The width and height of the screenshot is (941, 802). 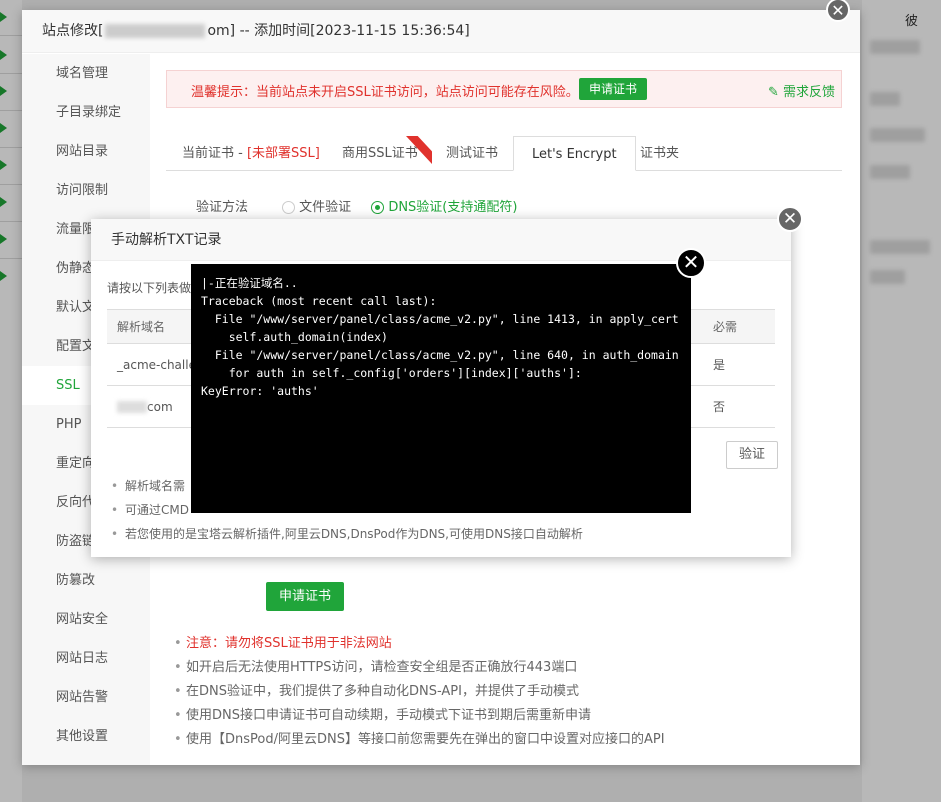 I want to click on cell-required: 是, so click(x=739, y=364).